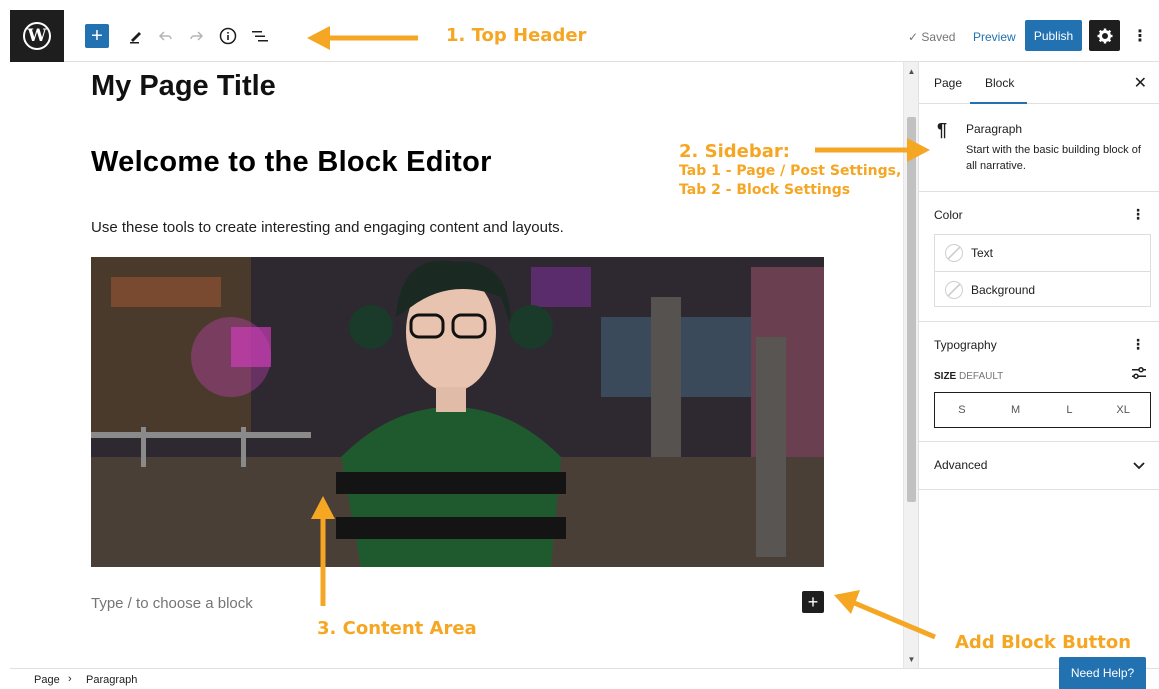 This screenshot has width=1159, height=689. Describe the element at coordinates (734, 151) in the screenshot. I see `annotation-sidebar-title: 2. Sidebar:` at that location.